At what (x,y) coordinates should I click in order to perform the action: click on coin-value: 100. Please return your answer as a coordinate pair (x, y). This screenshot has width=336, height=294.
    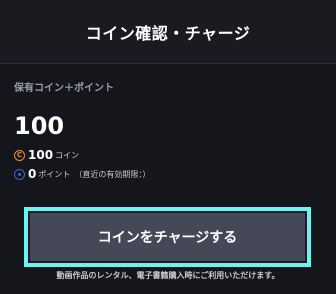
    Looking at the image, I should click on (41, 155).